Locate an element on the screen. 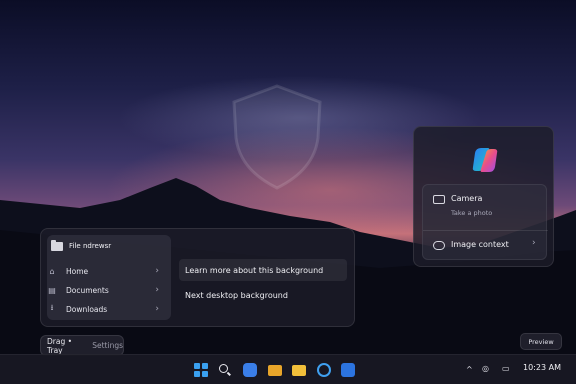 Image resolution: width=576 pixels, height=384 pixels. camera-subtitle: Take a photo is located at coordinates (472, 213).